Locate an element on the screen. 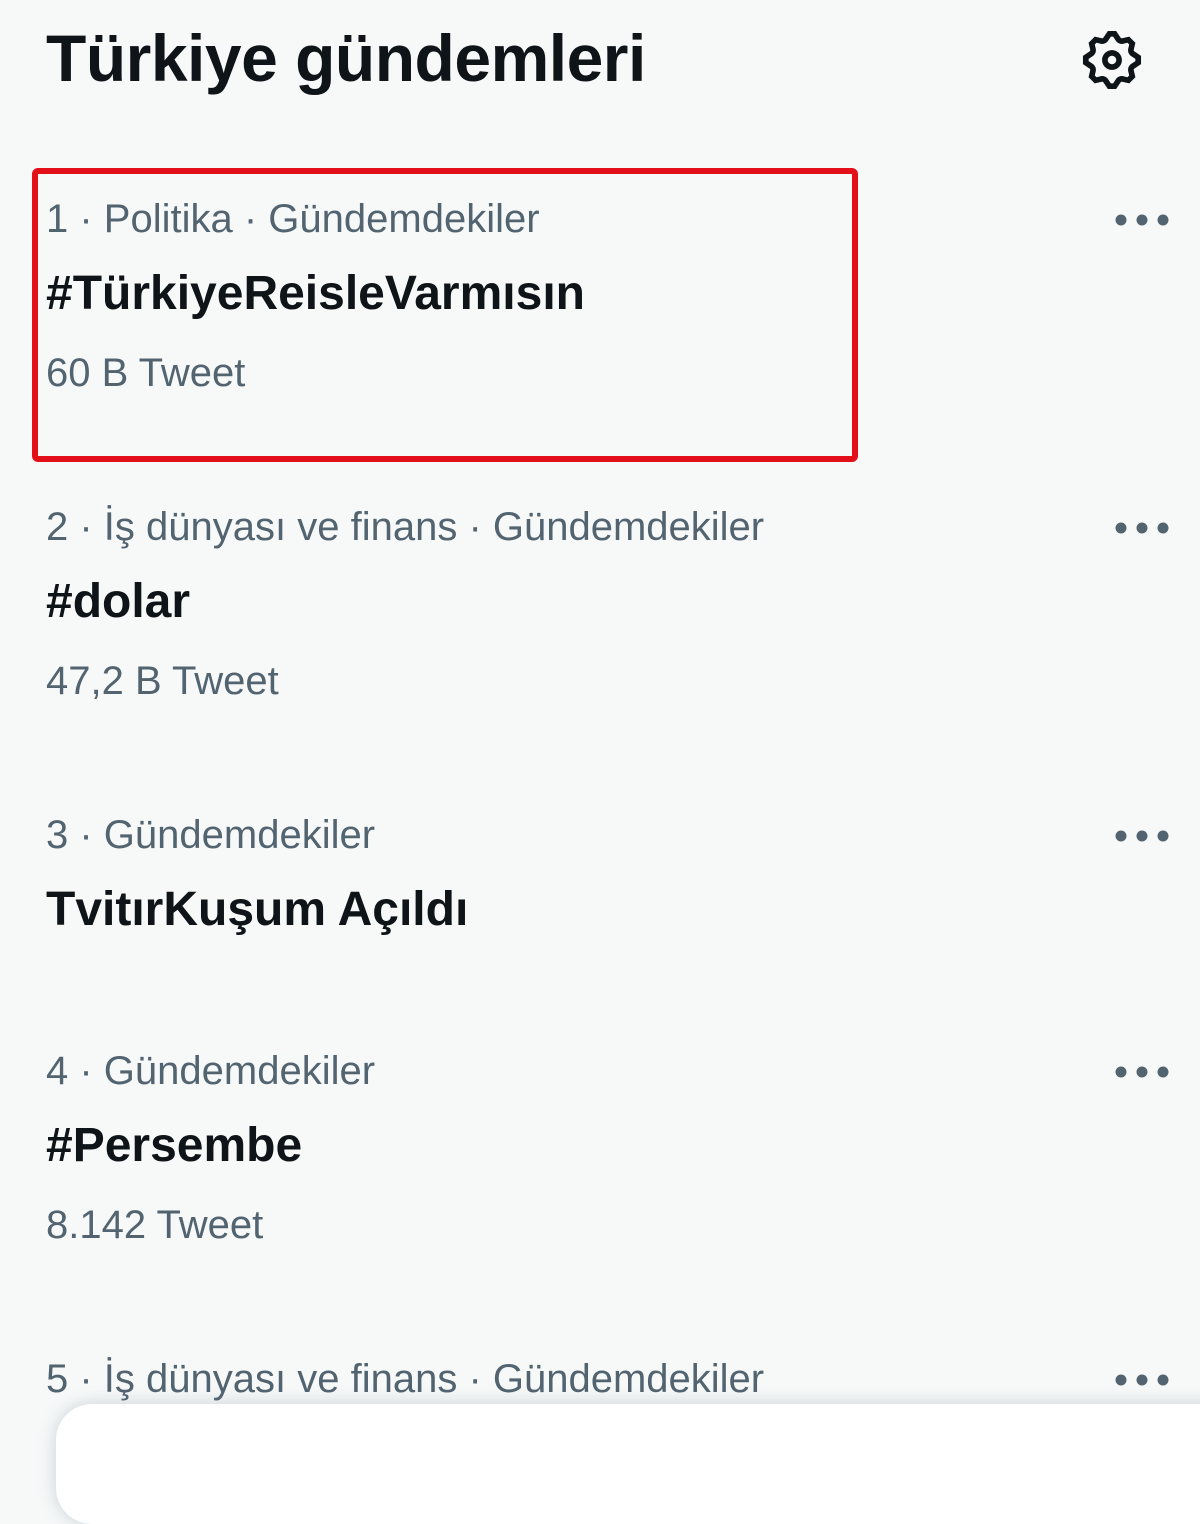 This screenshot has height=1524, width=1200. trend-tweet-count: 8.142 Tweet is located at coordinates (155, 1225).